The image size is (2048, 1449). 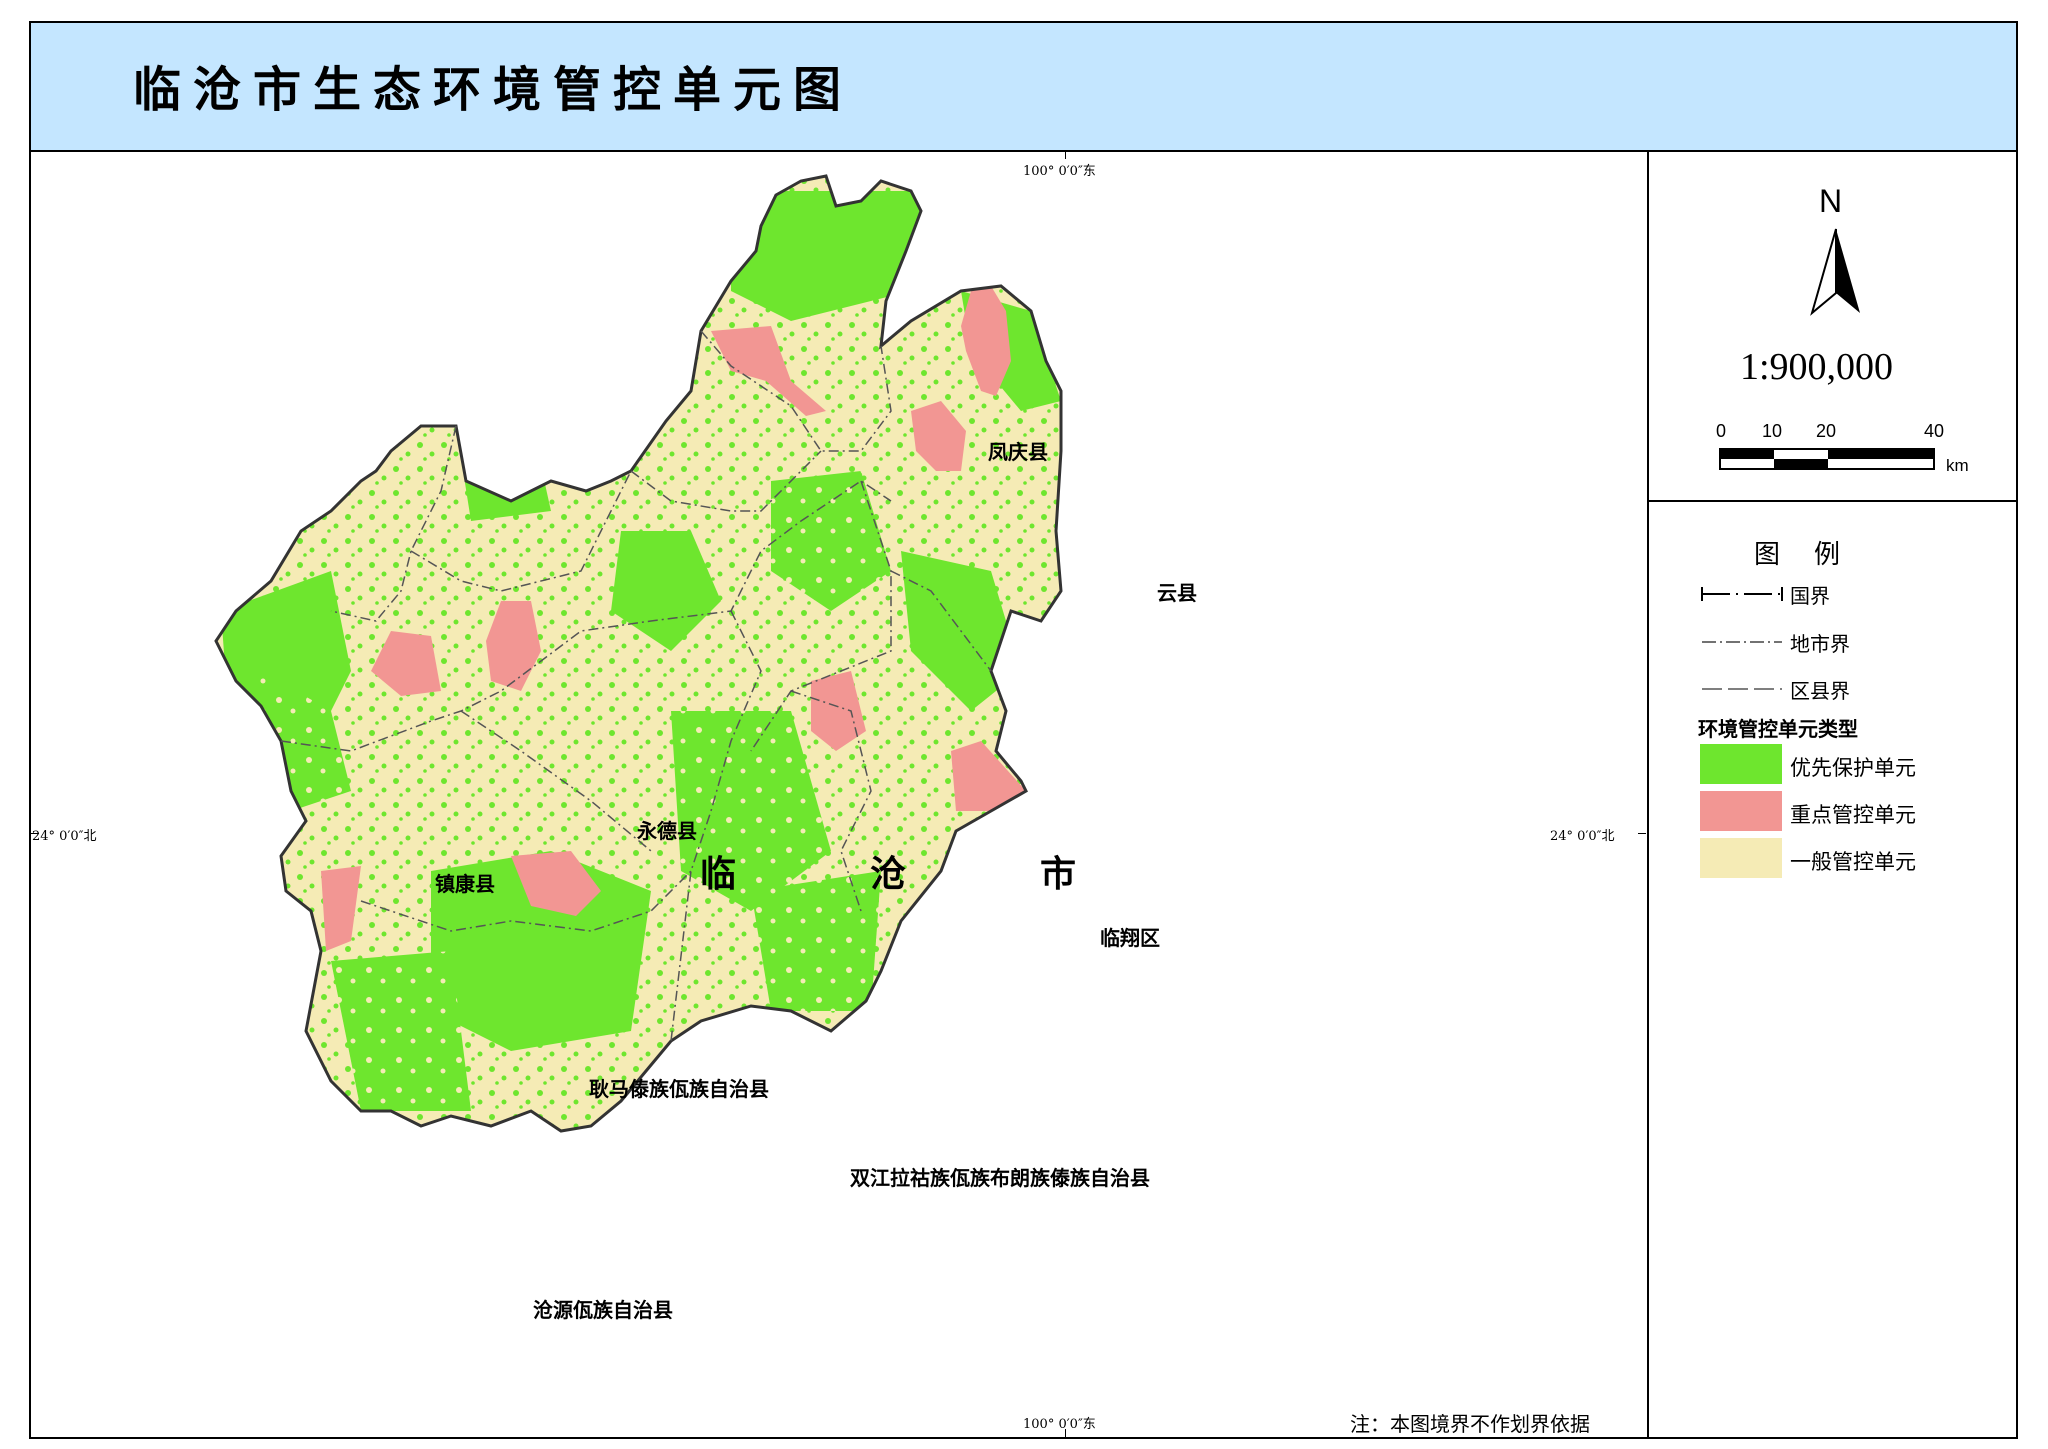 I want to click on coord-tick-left, so click(x=35, y=833).